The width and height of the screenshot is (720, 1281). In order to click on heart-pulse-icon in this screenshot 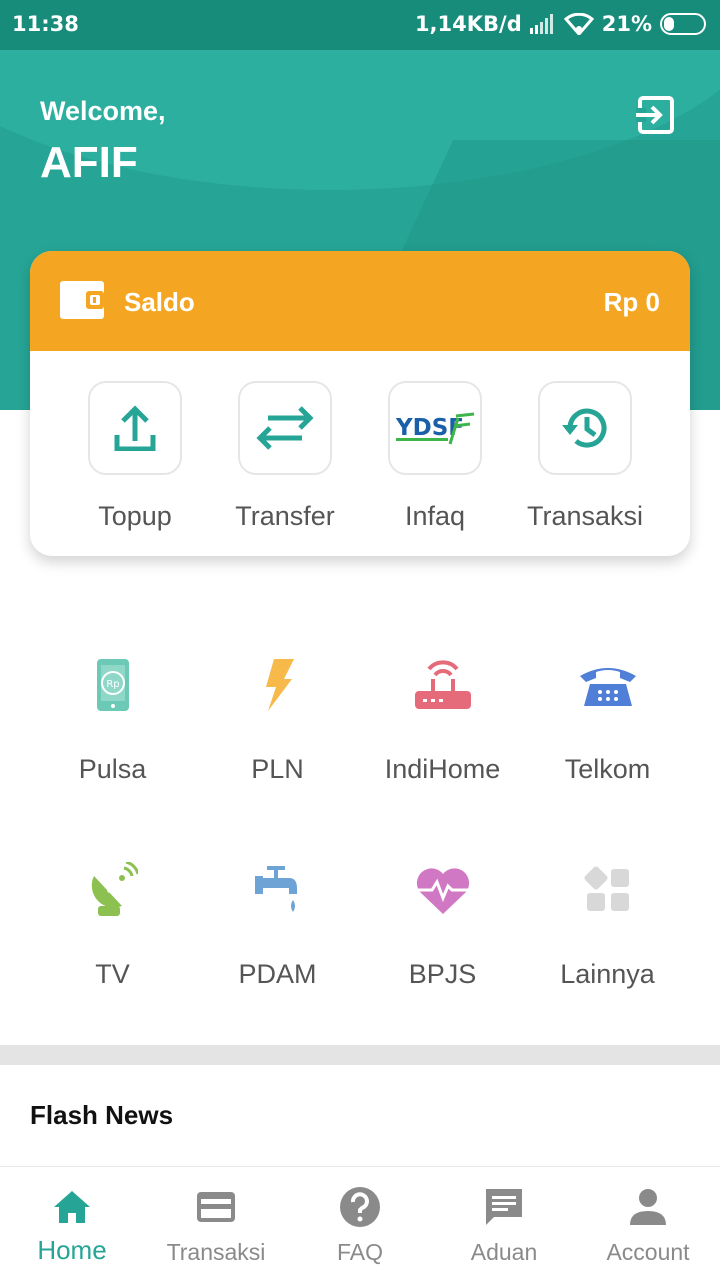, I will do `click(442, 891)`.